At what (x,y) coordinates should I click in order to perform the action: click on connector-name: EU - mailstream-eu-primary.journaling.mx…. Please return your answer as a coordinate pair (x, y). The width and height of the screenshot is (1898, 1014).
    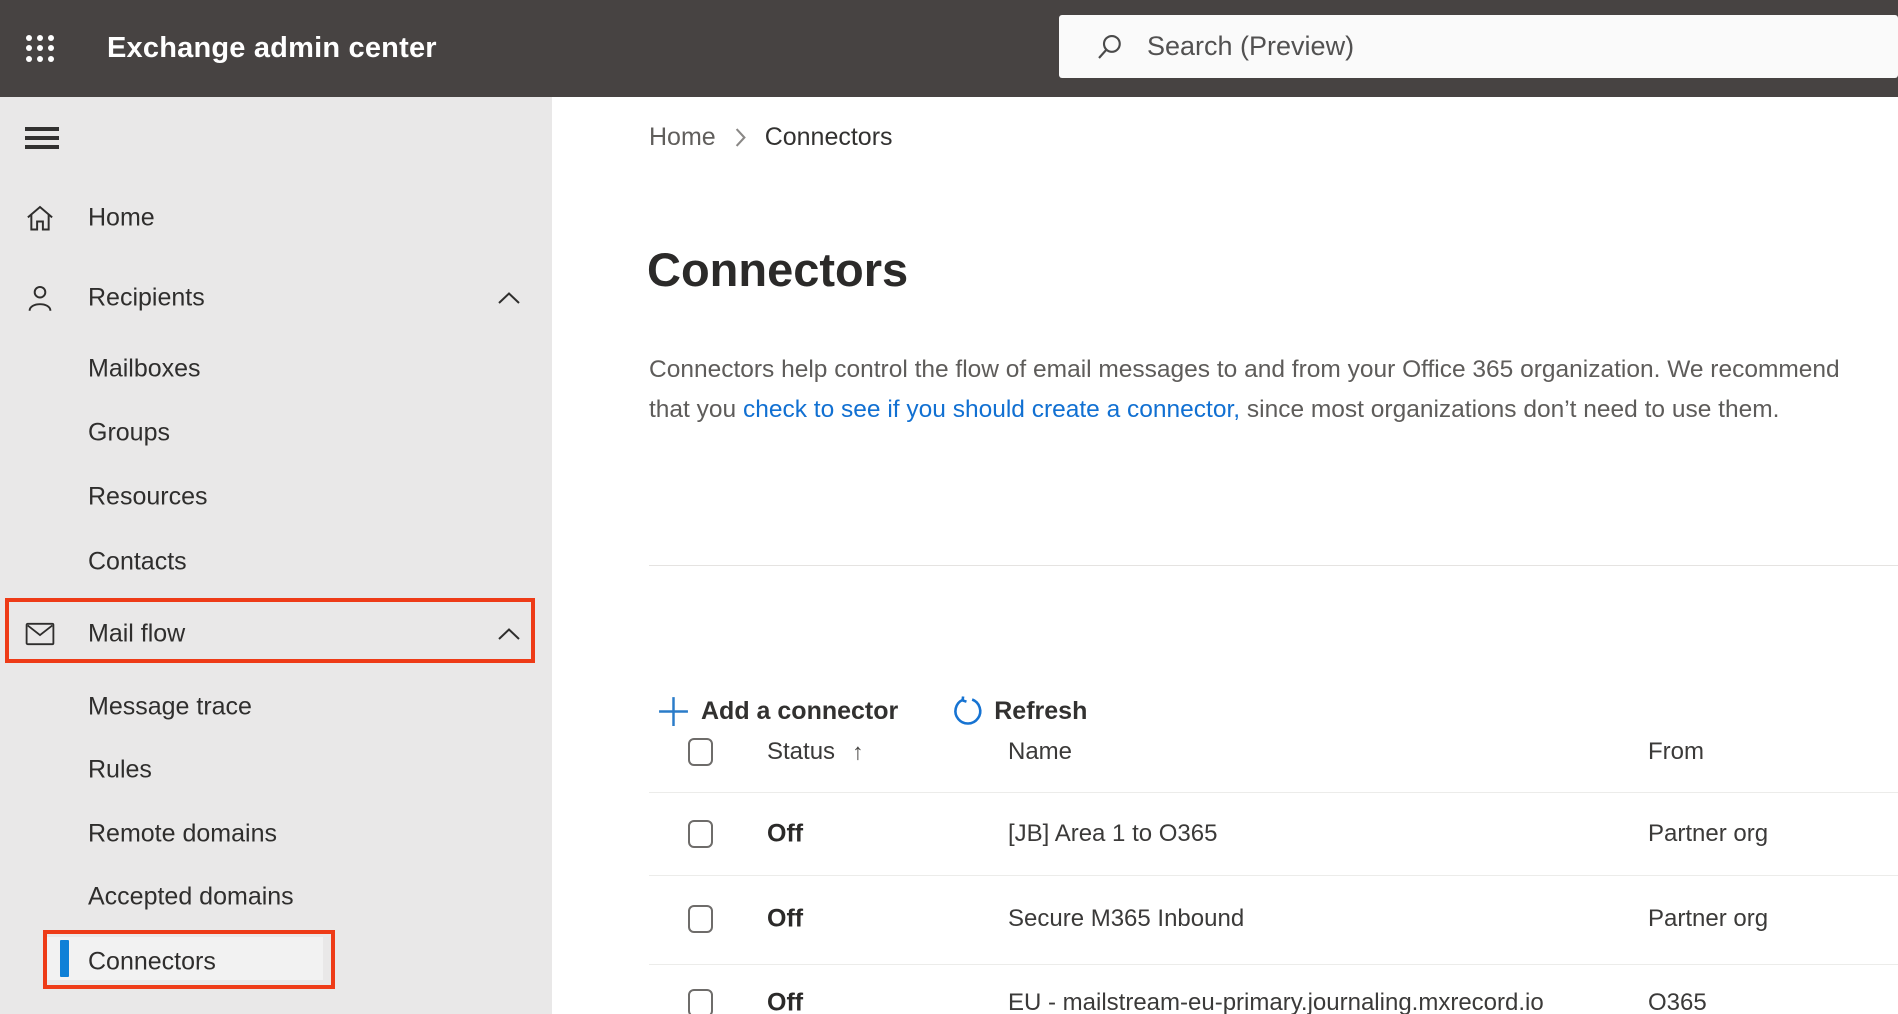
    Looking at the image, I should click on (1276, 1001).